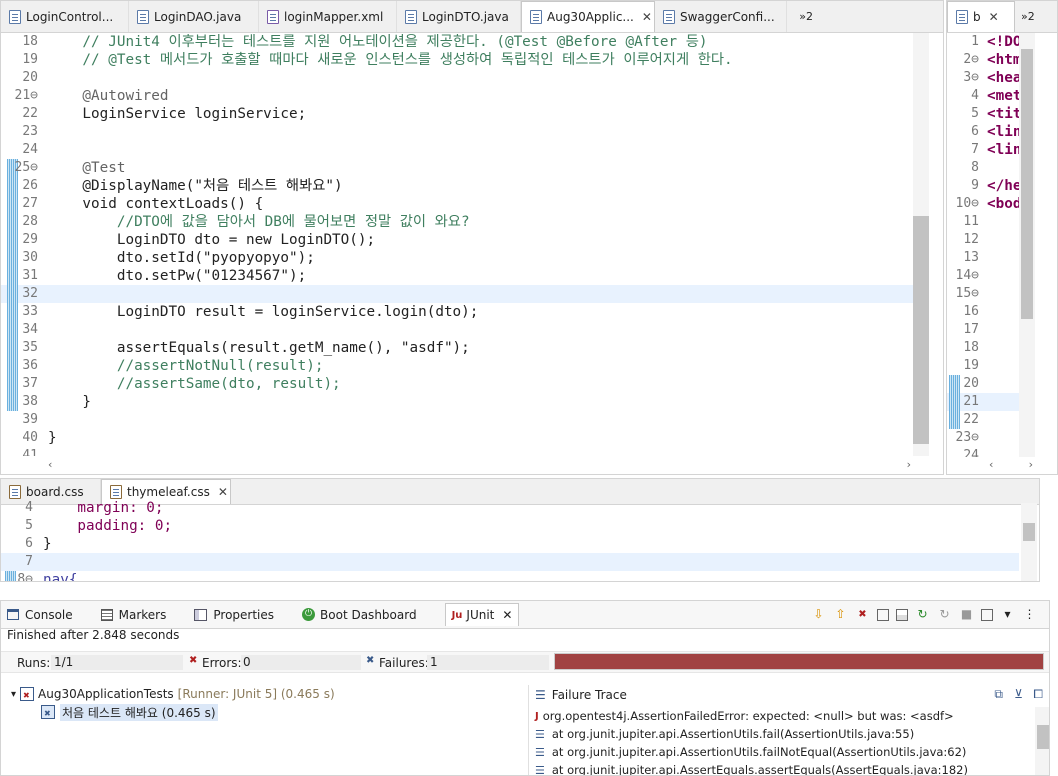 This screenshot has width=1058, height=776. Describe the element at coordinates (510, 540) in the screenshot. I see `css-code-area: 4 margin: 0; 5 padding: 0; 6} 7 8⊖ nav{` at that location.